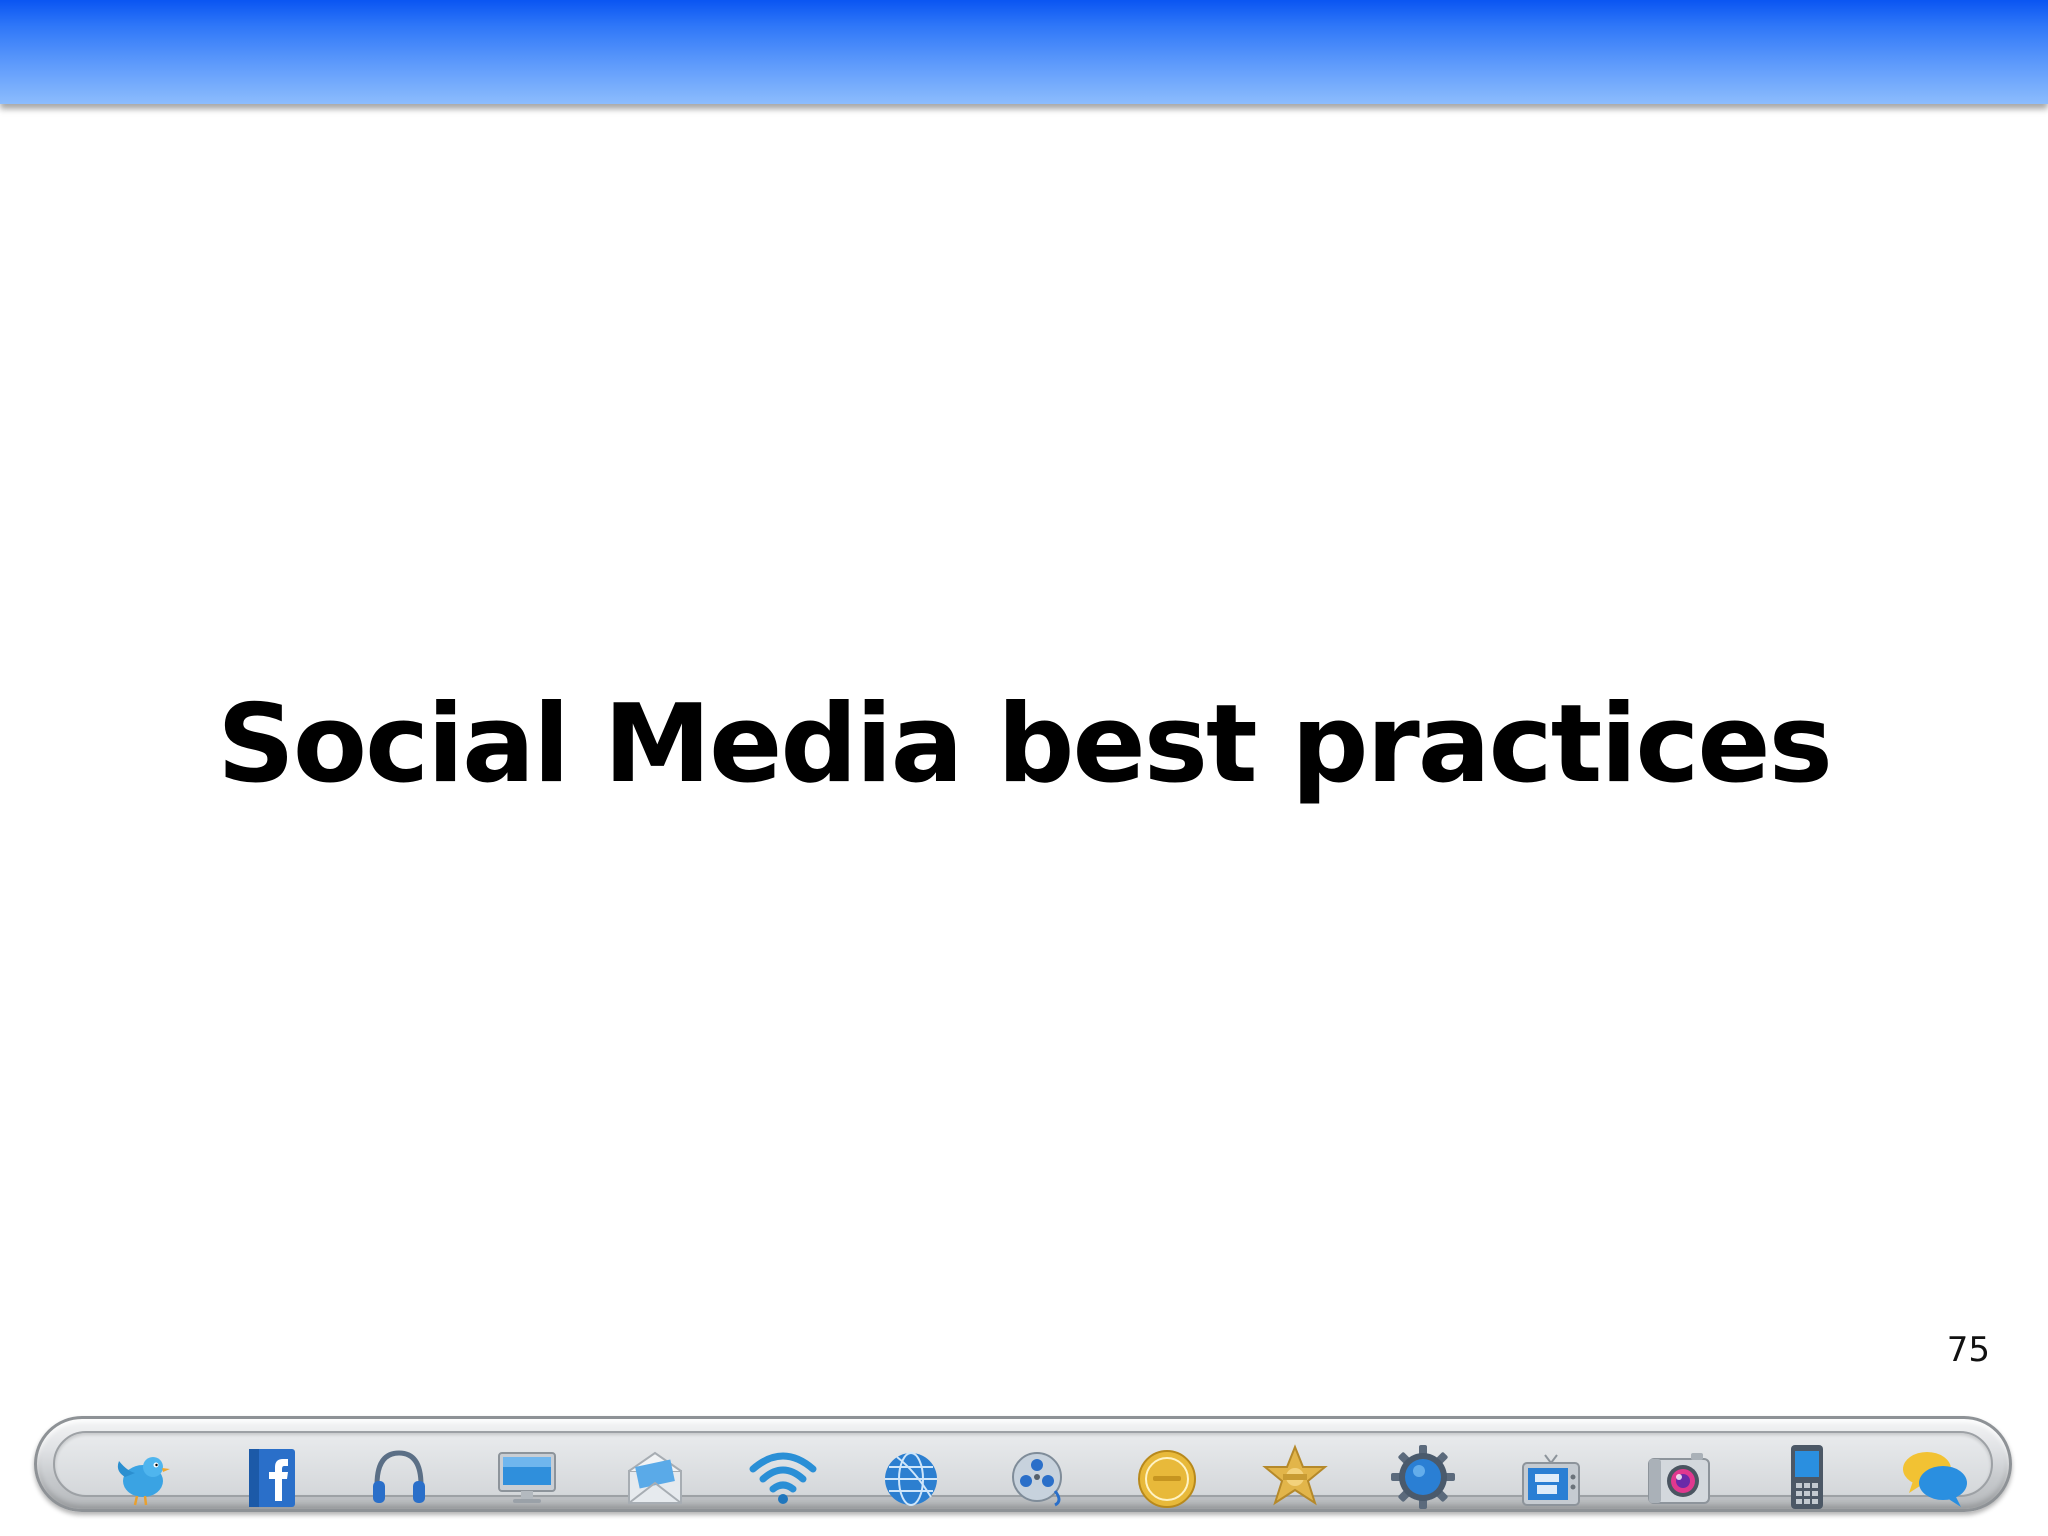 Image resolution: width=2048 pixels, height=1536 pixels. What do you see at coordinates (1968, 1350) in the screenshot?
I see `page-number: 75` at bounding box center [1968, 1350].